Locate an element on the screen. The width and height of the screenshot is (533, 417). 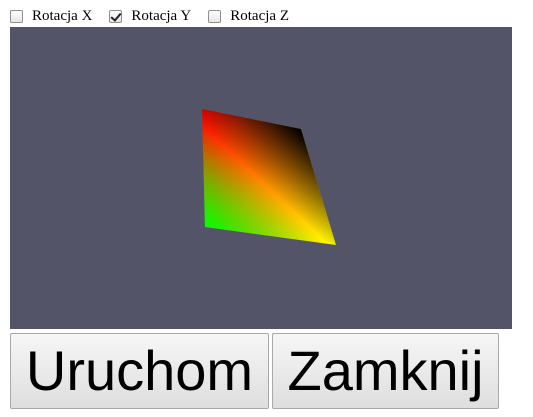
rotation-controls: Rotacja X Rotacja Y Rotacja Z is located at coordinates (158, 16).